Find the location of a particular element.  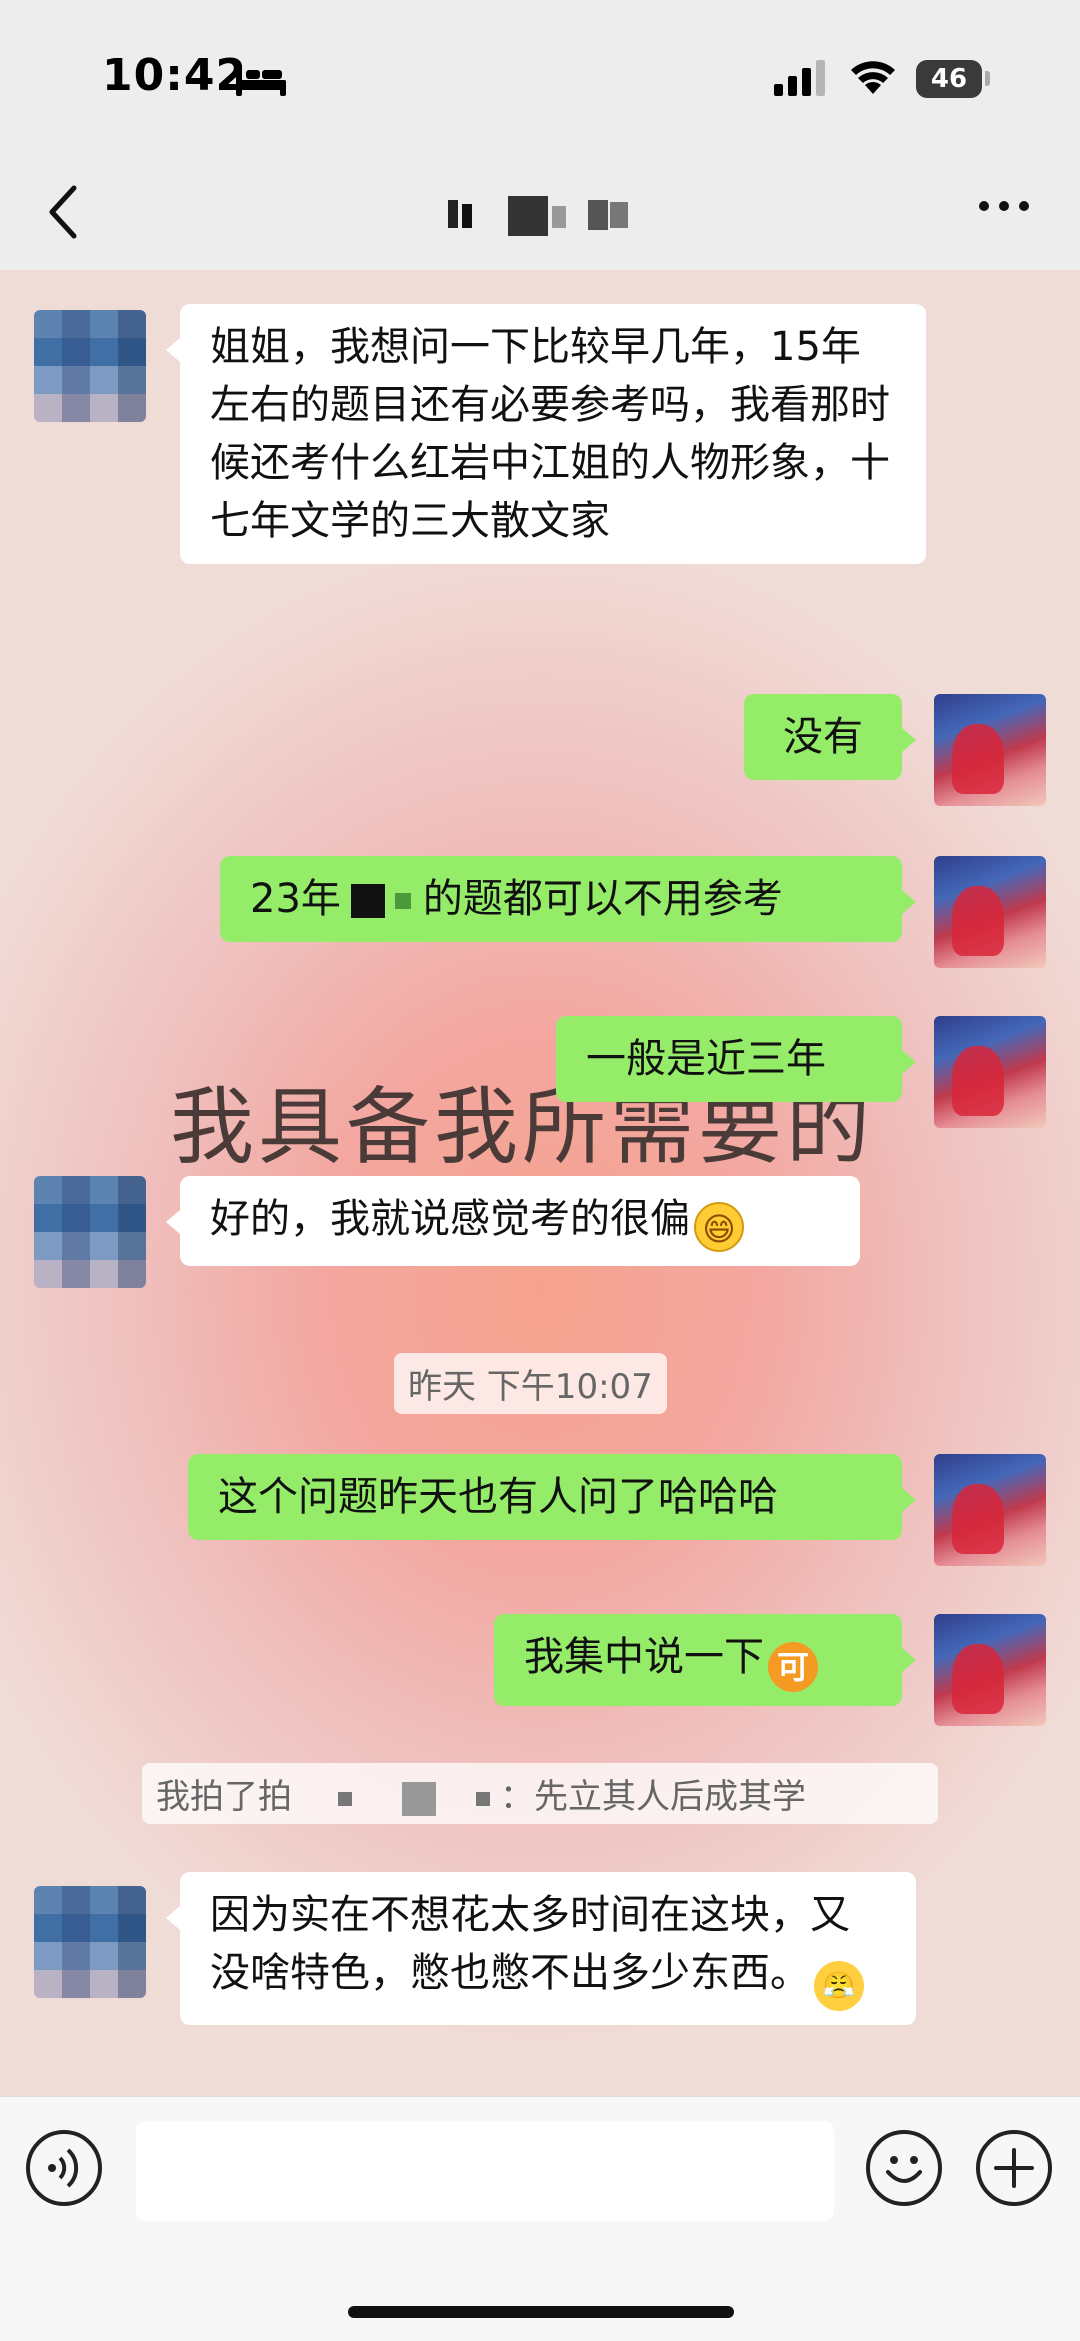

home-indicator is located at coordinates (541, 2312).